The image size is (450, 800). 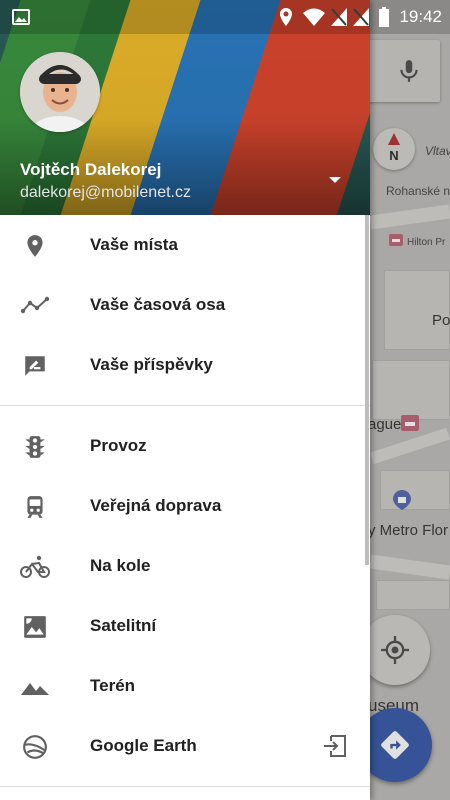 I want to click on menu-item-provoz: Provoz, so click(x=185, y=446).